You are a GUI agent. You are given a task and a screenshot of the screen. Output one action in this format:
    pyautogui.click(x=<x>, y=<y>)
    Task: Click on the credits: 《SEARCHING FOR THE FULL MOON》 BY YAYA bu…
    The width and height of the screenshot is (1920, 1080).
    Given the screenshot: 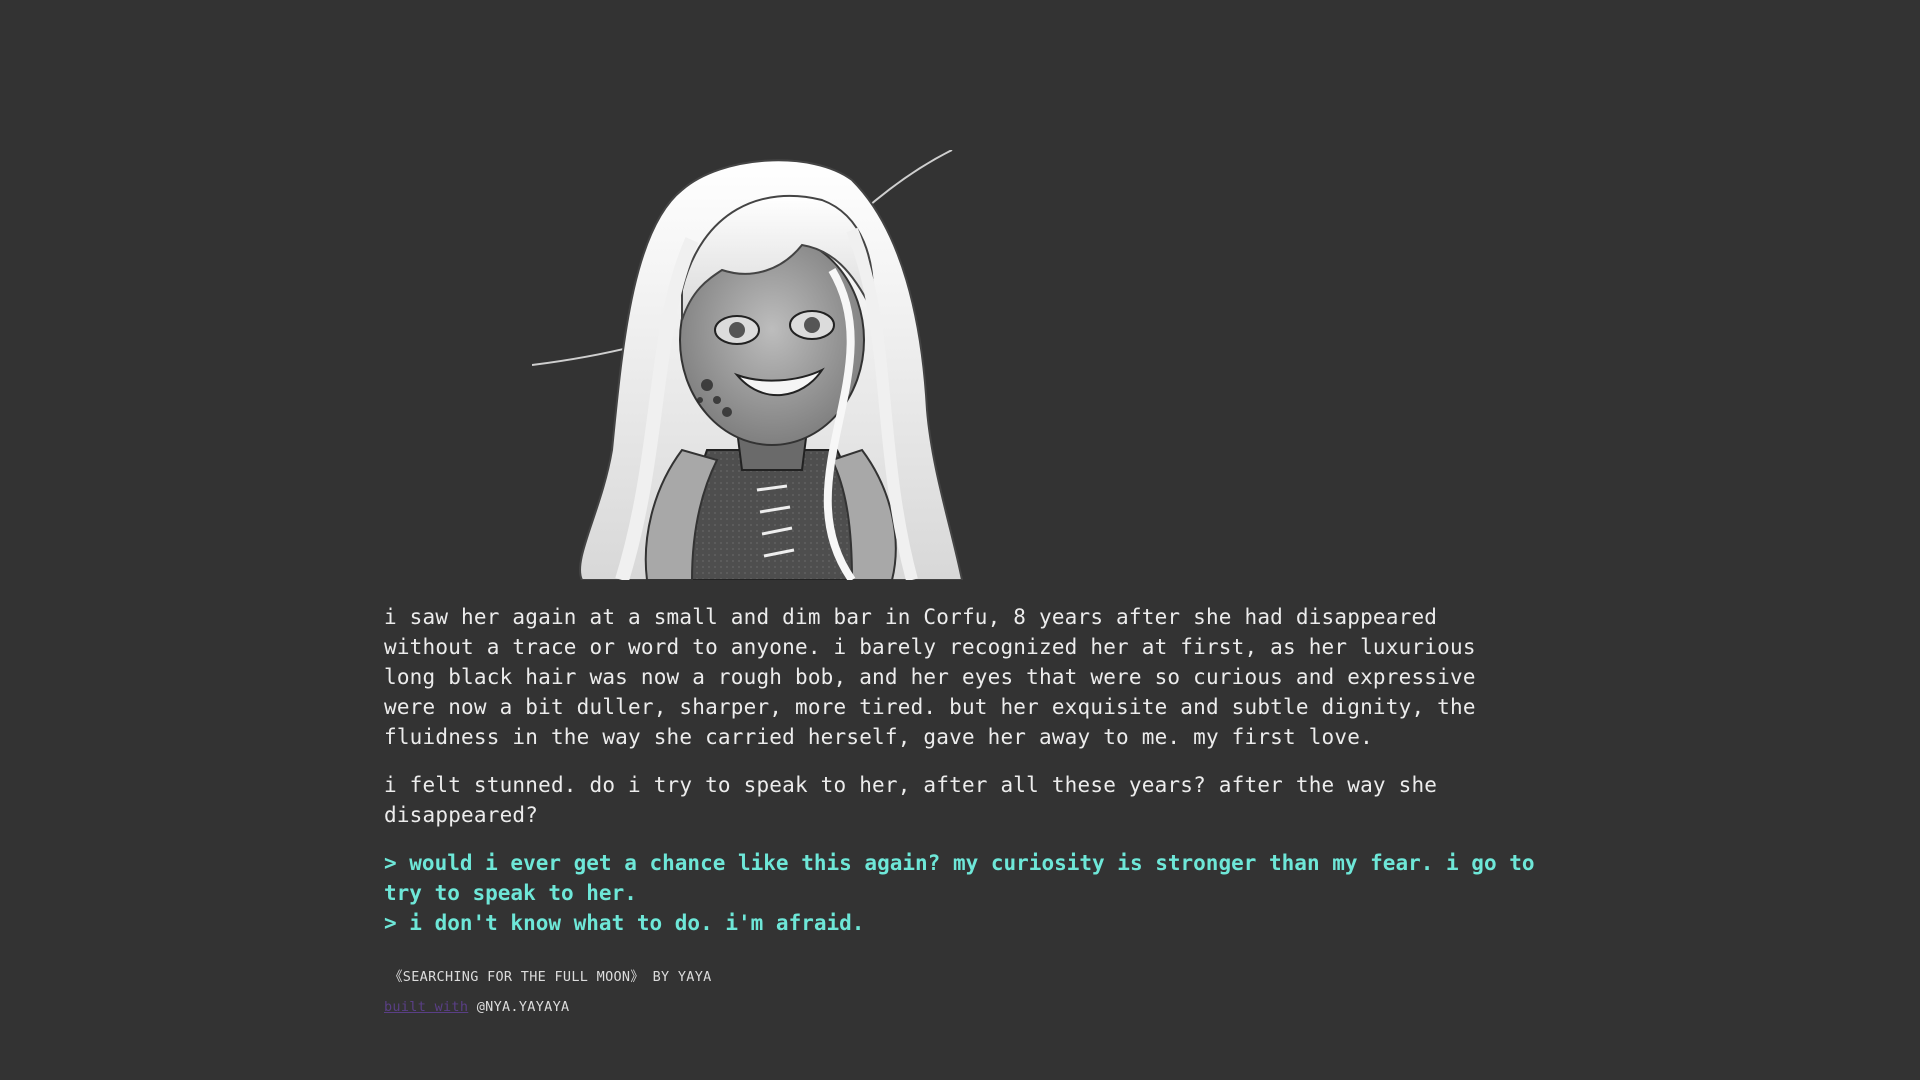 What is the action you would take?
    pyautogui.click(x=960, y=992)
    